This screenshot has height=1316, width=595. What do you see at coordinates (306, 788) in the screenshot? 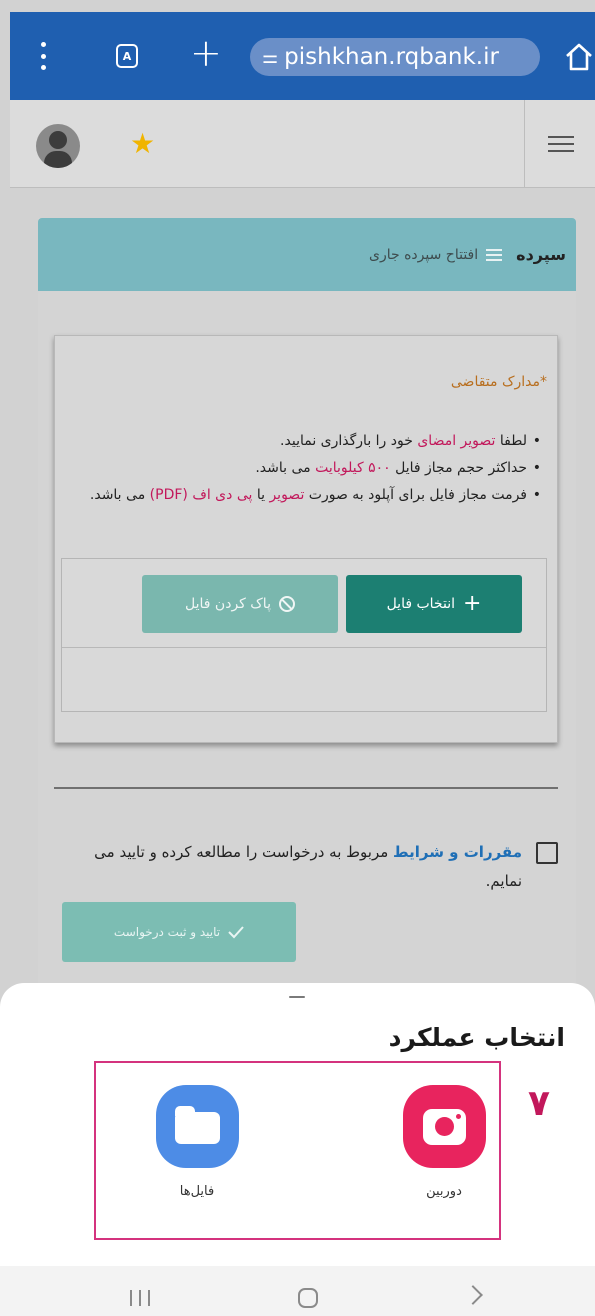
I see `section-divider` at bounding box center [306, 788].